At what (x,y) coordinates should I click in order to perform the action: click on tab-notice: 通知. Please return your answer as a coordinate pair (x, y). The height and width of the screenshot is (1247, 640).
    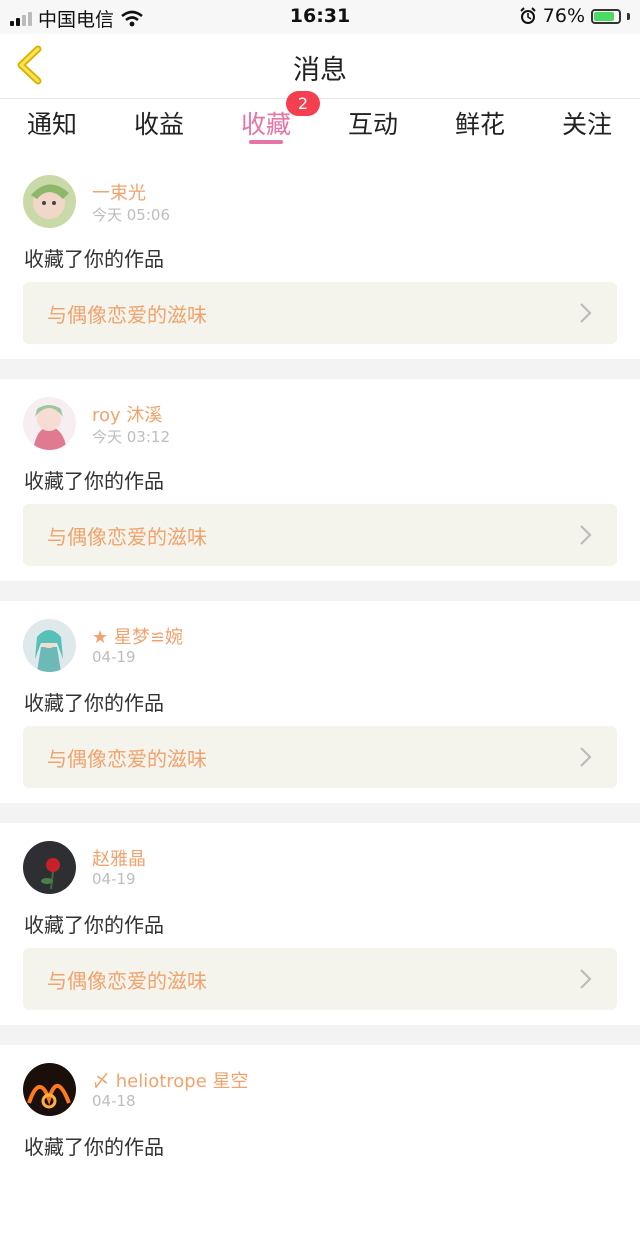
    Looking at the image, I should click on (52, 123).